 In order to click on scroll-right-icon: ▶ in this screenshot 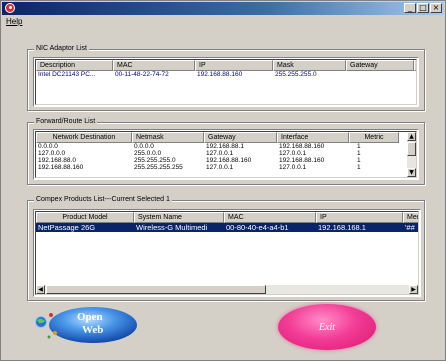, I will do `click(413, 289)`.